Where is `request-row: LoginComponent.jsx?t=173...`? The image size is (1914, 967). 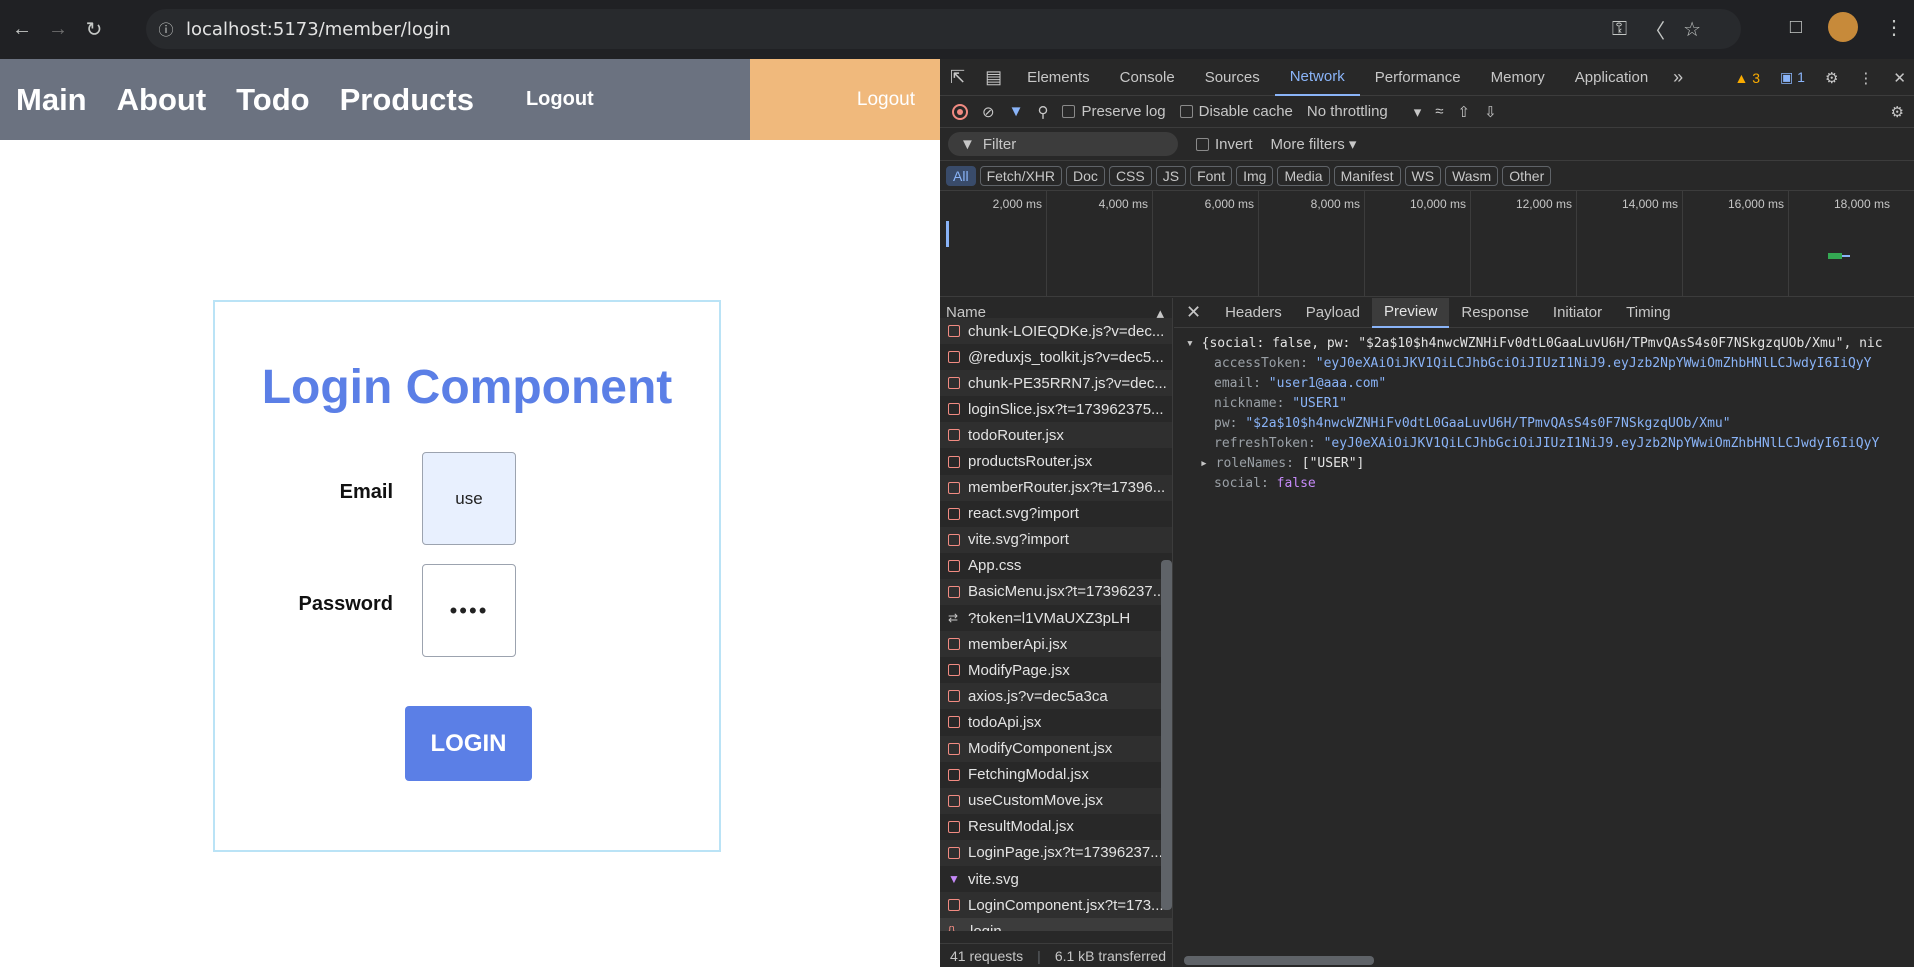 request-row: LoginComponent.jsx?t=173... is located at coordinates (1056, 905).